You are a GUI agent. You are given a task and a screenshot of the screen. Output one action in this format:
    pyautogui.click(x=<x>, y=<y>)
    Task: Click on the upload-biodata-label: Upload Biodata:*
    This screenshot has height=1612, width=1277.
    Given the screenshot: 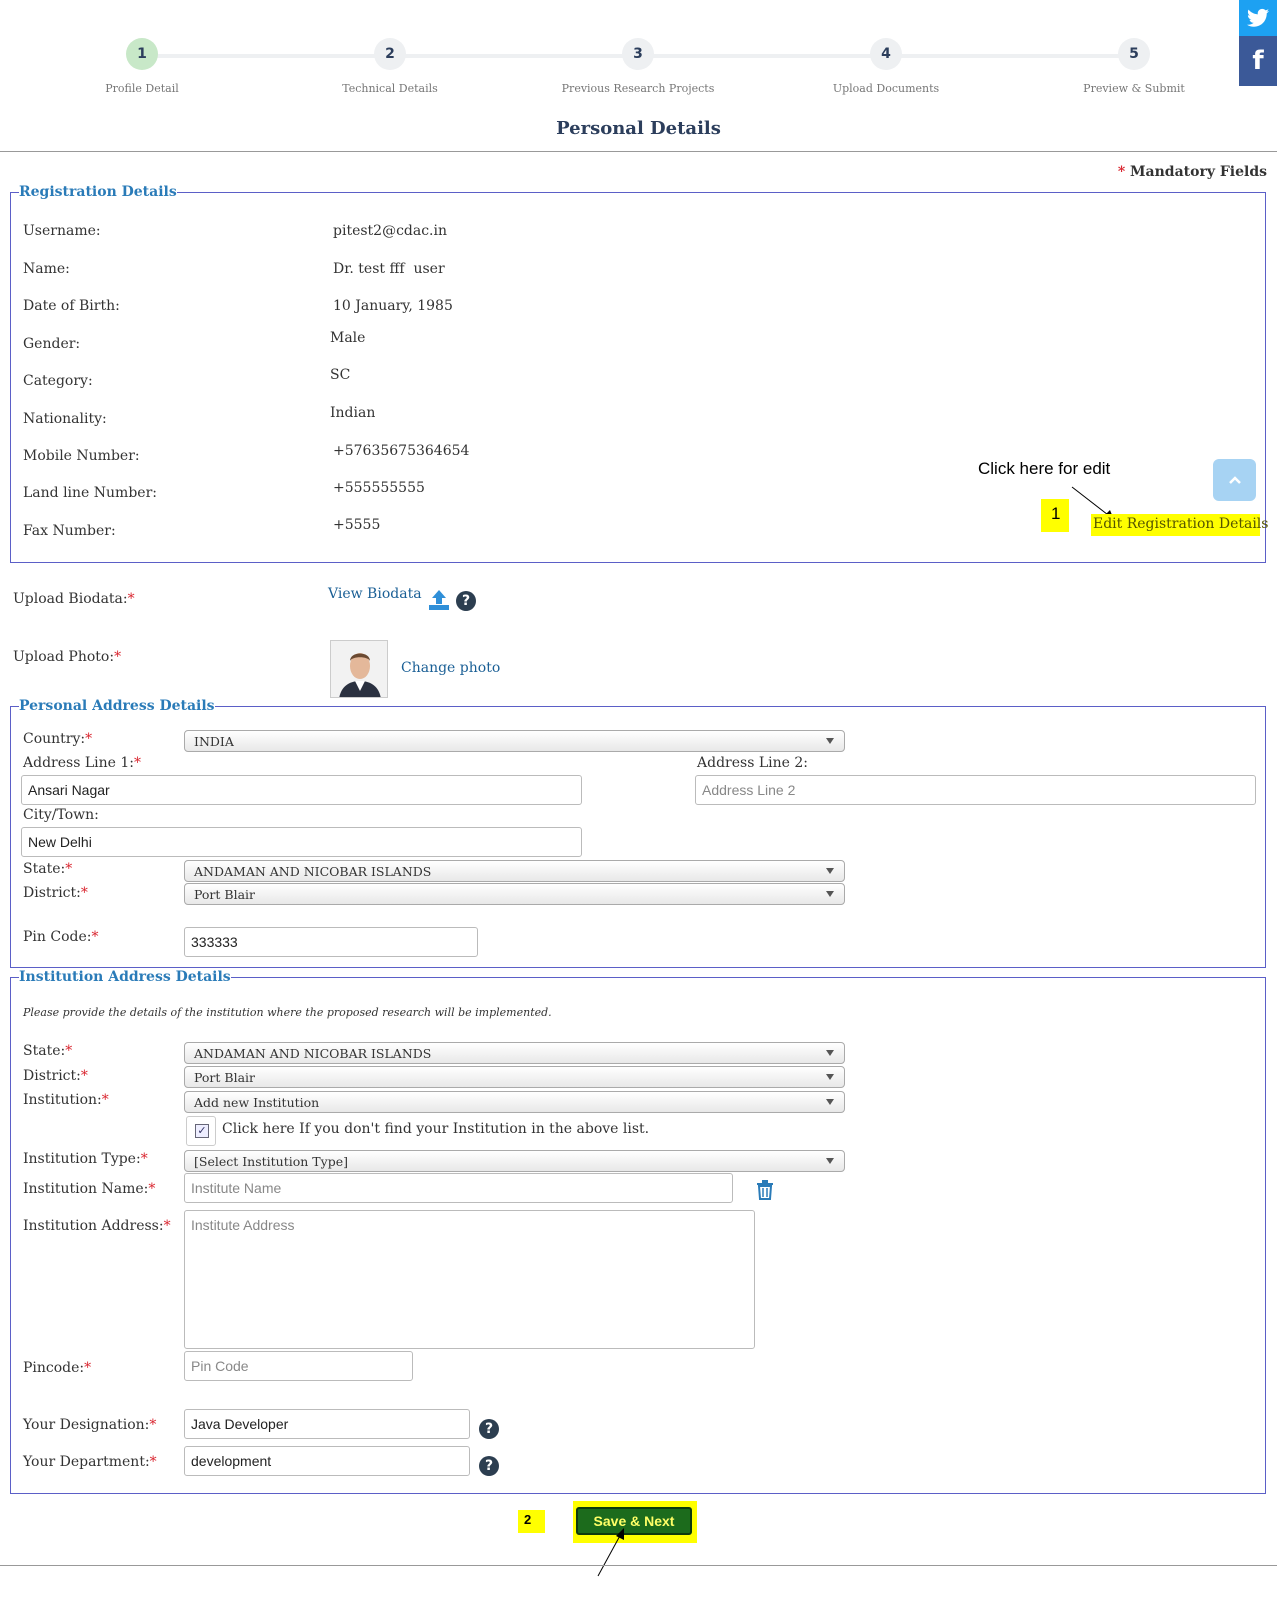 What is the action you would take?
    pyautogui.click(x=74, y=599)
    